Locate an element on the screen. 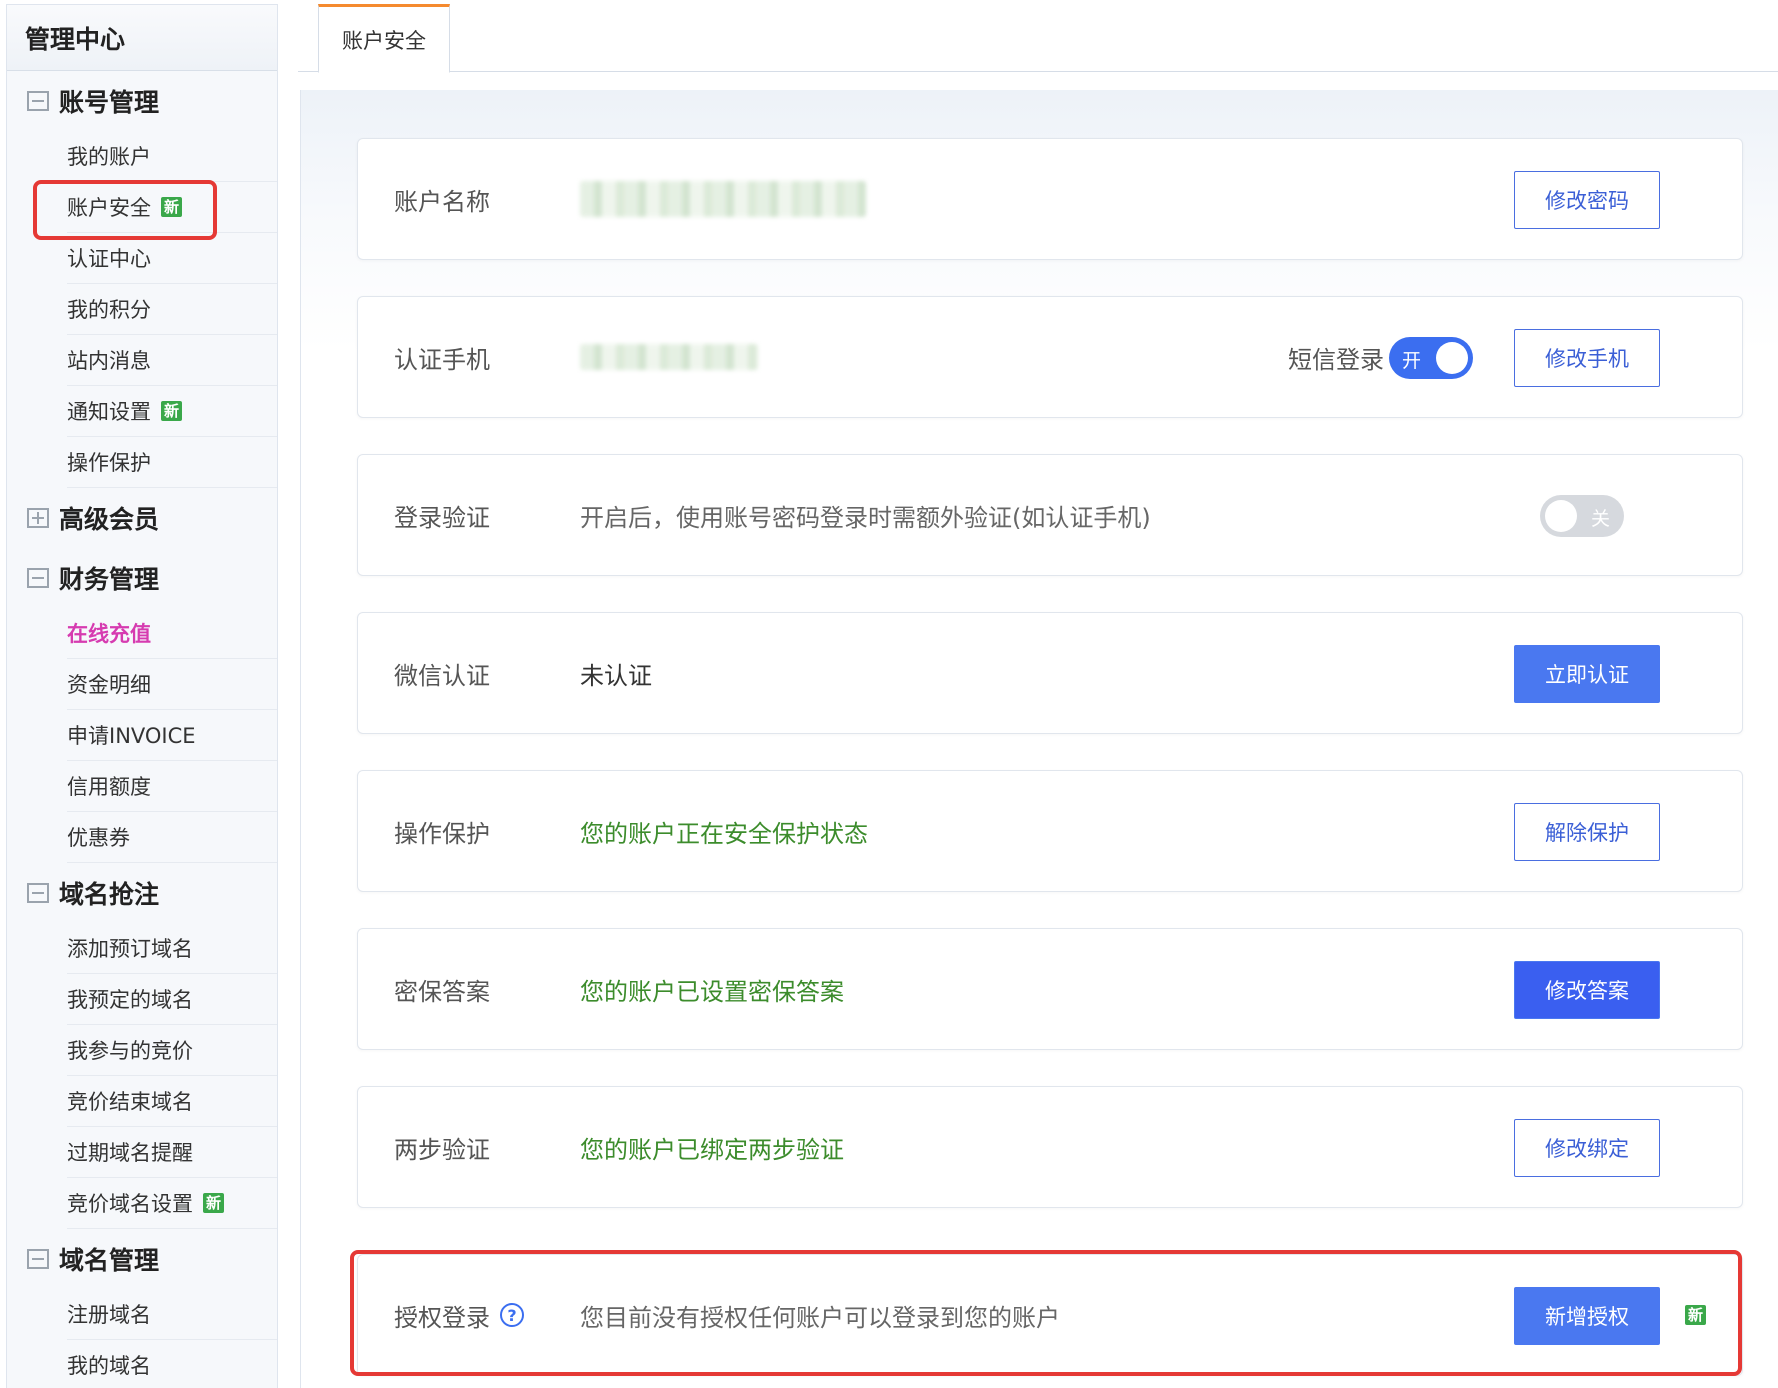 The image size is (1778, 1388). card-op-protect: 操作保护 您的账户正在安全保护状态 解除保护 is located at coordinates (1050, 831).